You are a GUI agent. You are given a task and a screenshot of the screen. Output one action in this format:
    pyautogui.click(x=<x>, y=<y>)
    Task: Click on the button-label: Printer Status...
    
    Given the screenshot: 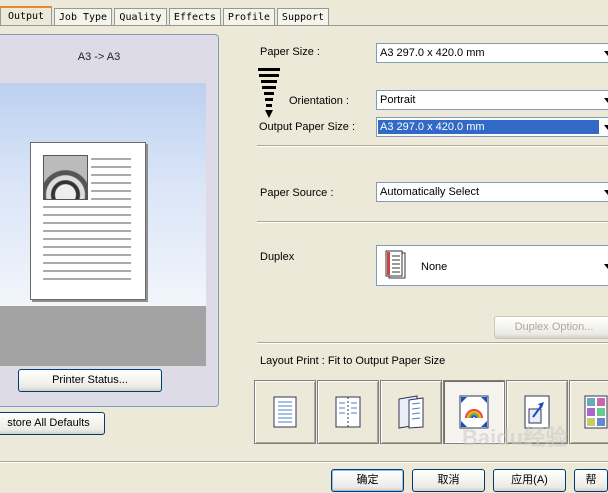 What is the action you would take?
    pyautogui.click(x=90, y=380)
    